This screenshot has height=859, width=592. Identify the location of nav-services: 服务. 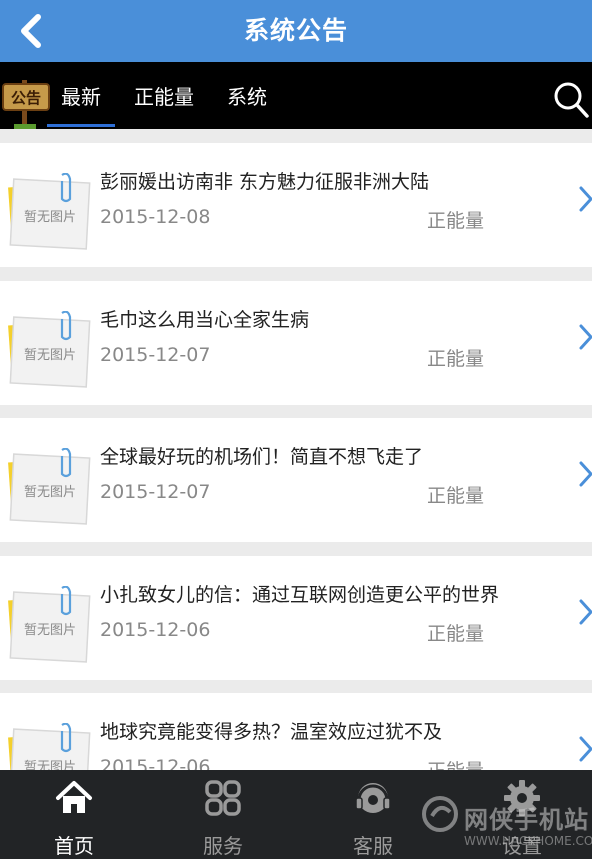
(223, 814).